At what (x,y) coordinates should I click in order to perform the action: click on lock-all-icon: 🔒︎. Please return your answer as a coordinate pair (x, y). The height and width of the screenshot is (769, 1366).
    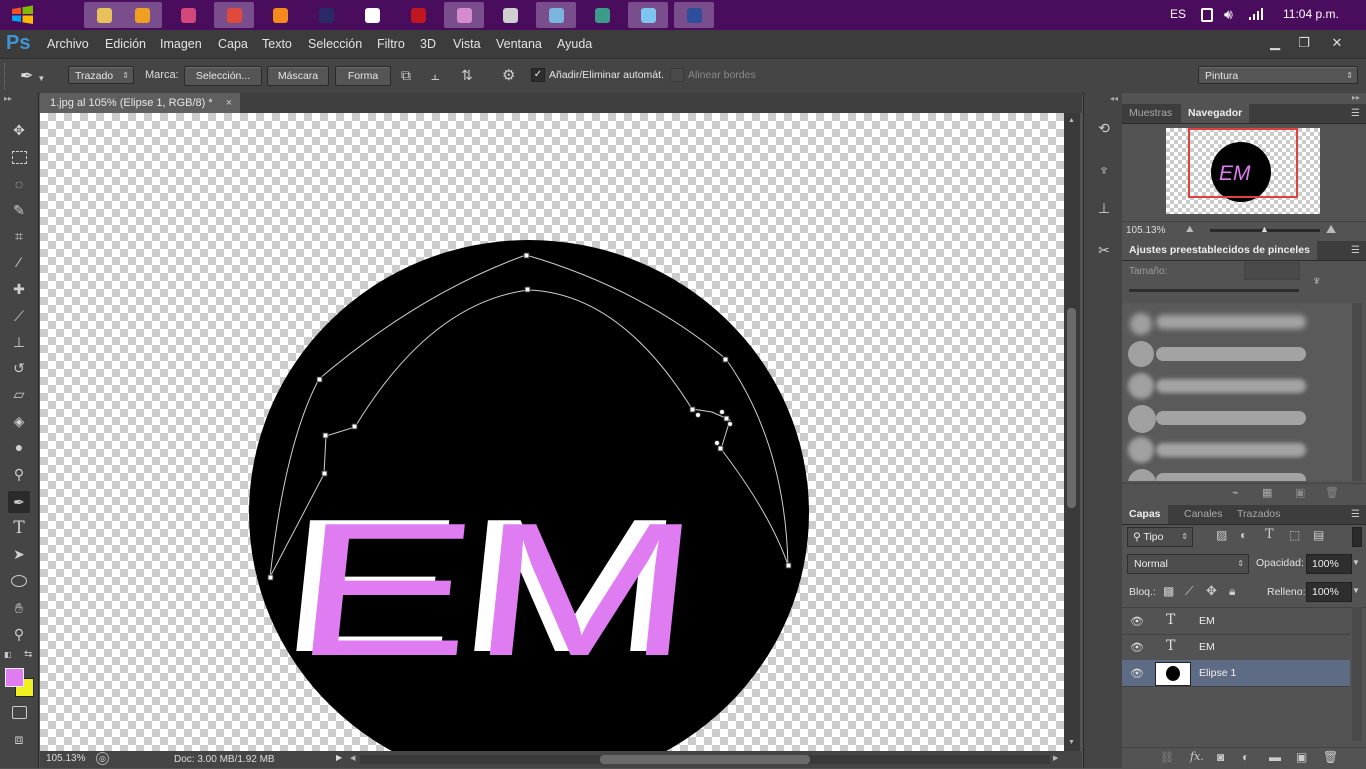
    Looking at the image, I should click on (1232, 591).